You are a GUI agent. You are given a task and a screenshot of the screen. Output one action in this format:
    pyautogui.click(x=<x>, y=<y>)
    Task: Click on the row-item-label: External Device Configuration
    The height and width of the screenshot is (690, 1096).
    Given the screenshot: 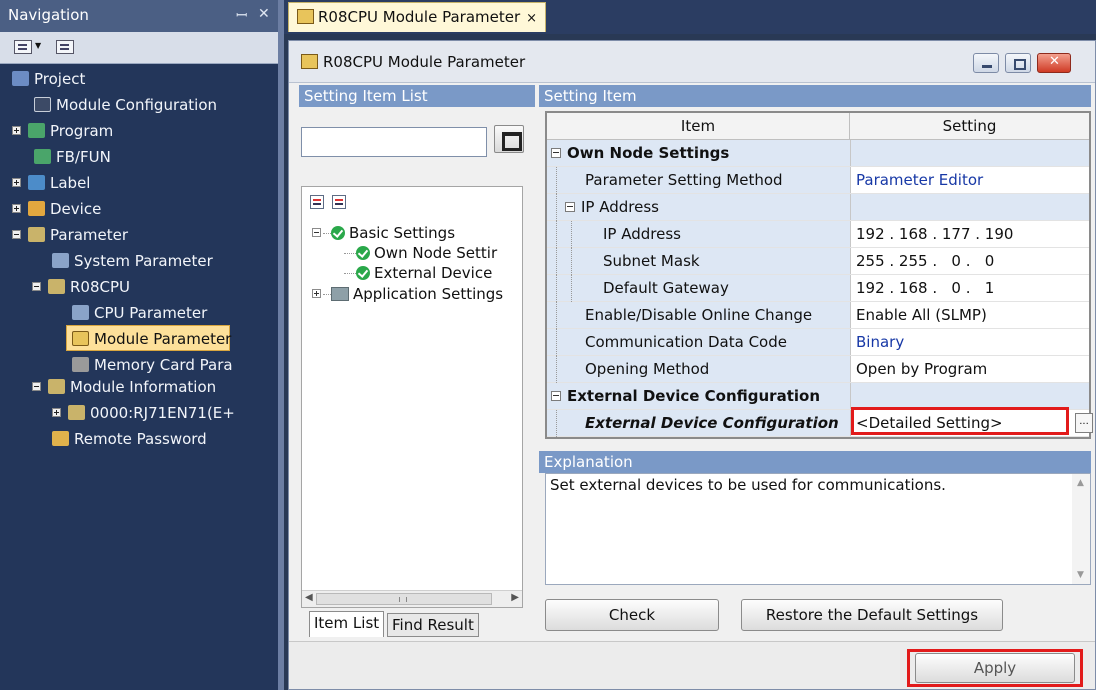 What is the action you would take?
    pyautogui.click(x=712, y=423)
    